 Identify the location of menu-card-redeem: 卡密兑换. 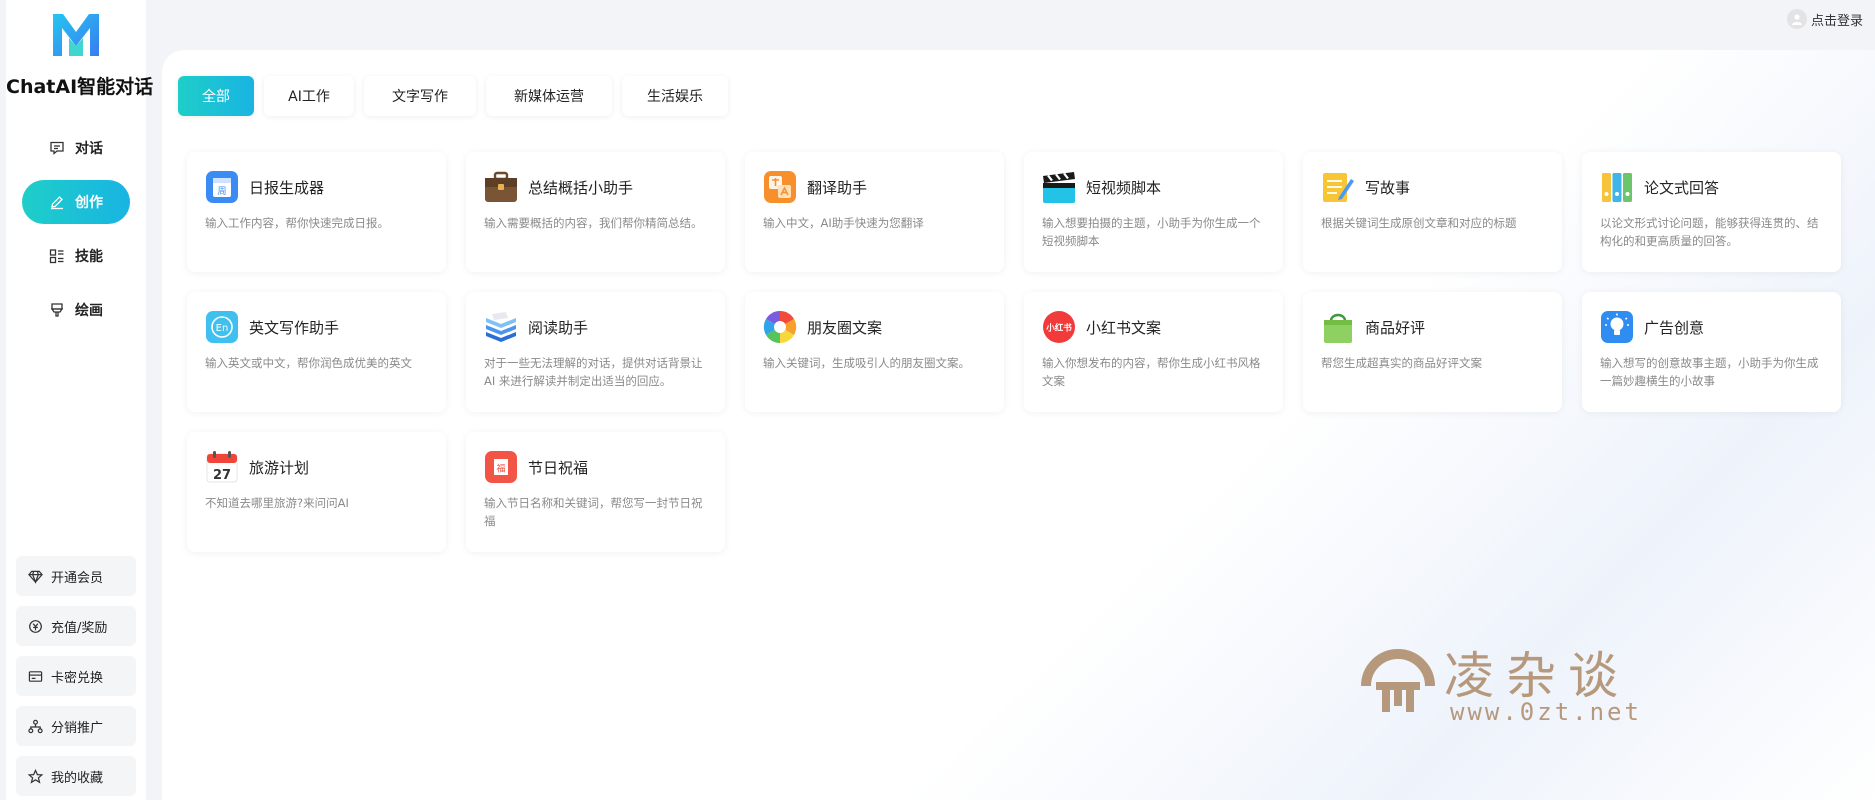
(76, 676).